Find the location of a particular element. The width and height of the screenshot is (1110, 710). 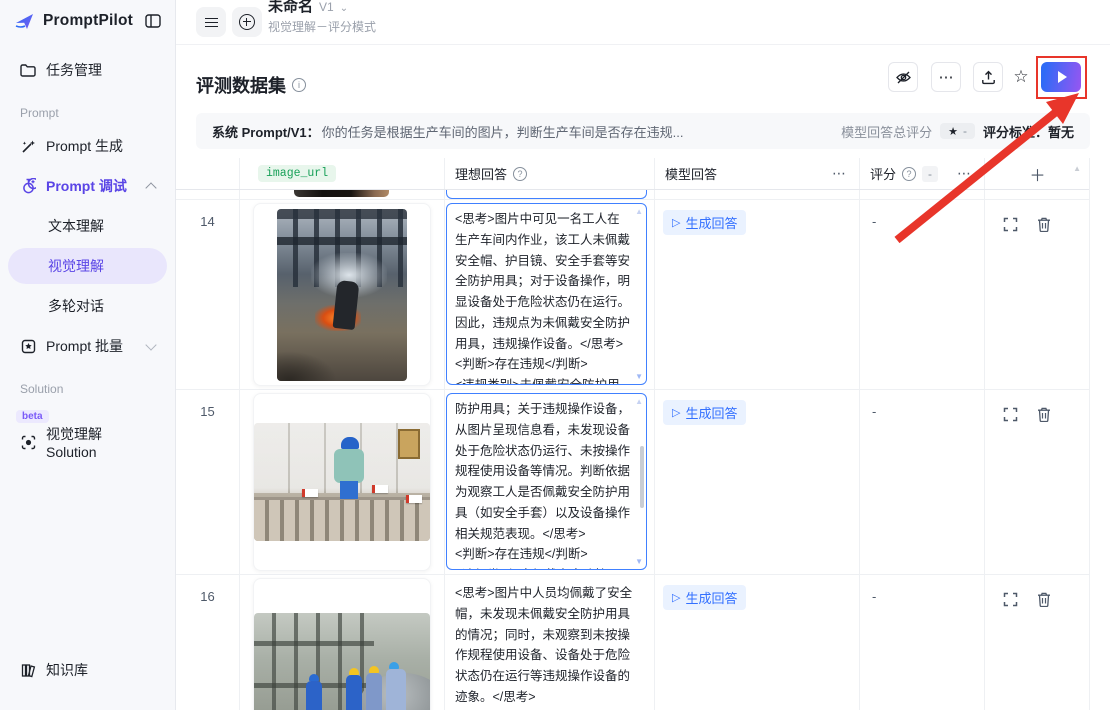

upload-icon is located at coordinates (988, 77).